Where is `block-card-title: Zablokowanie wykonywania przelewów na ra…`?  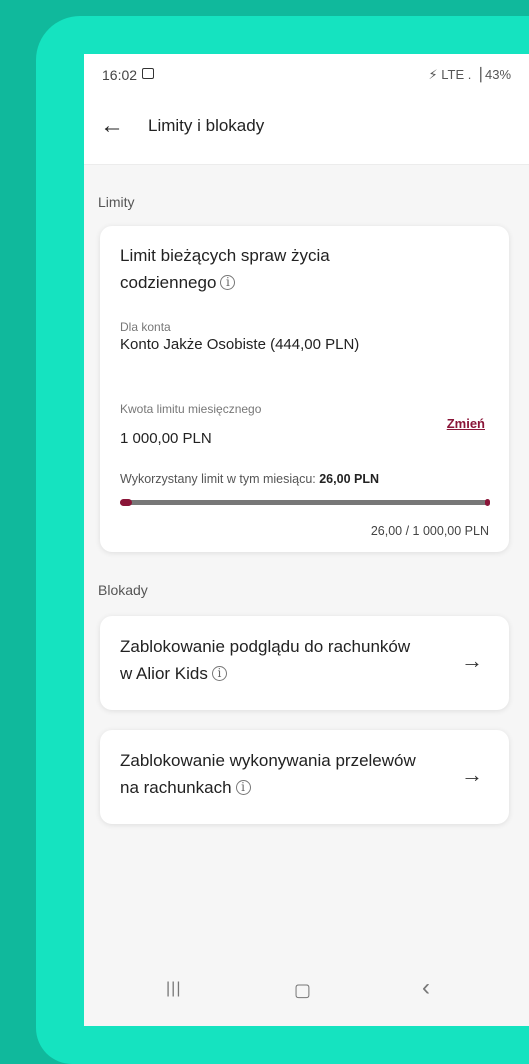 block-card-title: Zablokowanie wykonywania przelewów na ra… is located at coordinates (270, 774).